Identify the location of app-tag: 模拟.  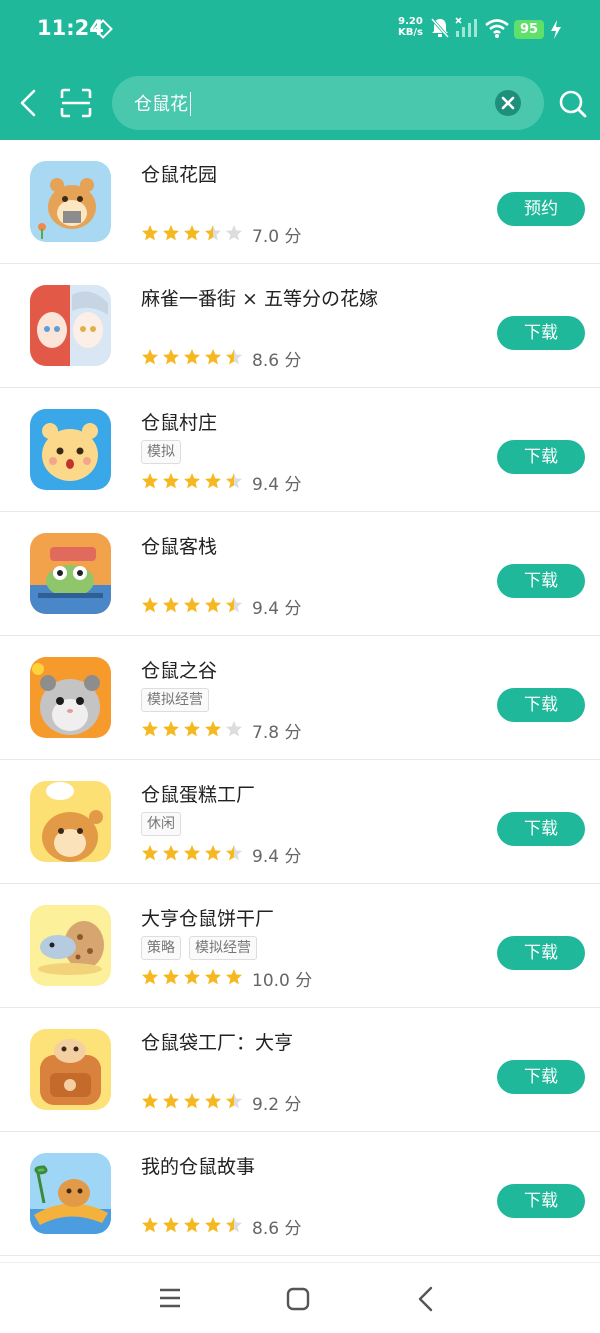
(161, 452).